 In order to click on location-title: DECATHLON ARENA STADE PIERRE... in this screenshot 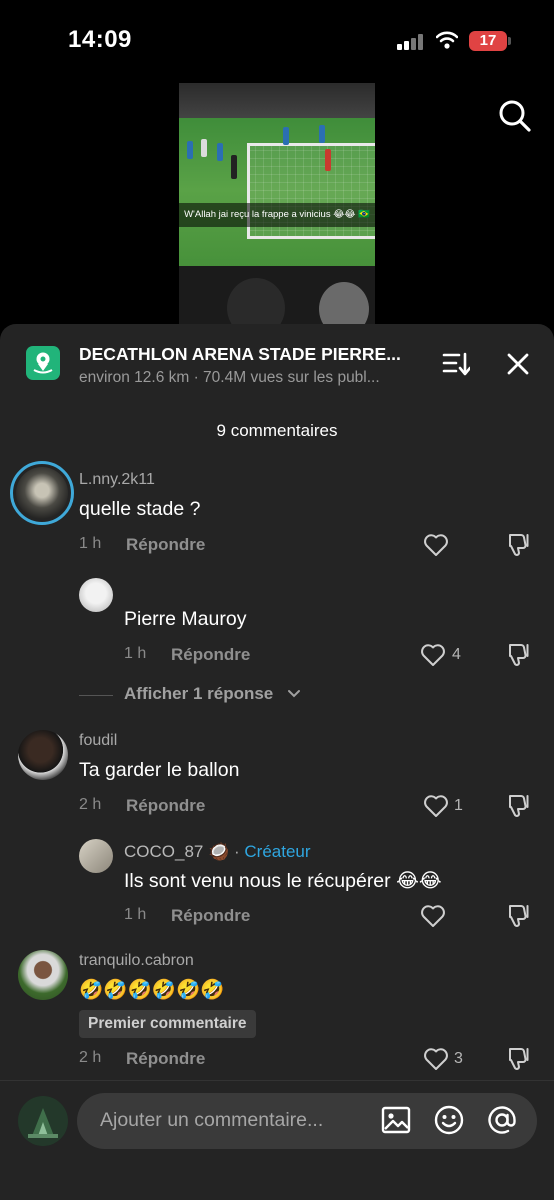, I will do `click(249, 354)`.